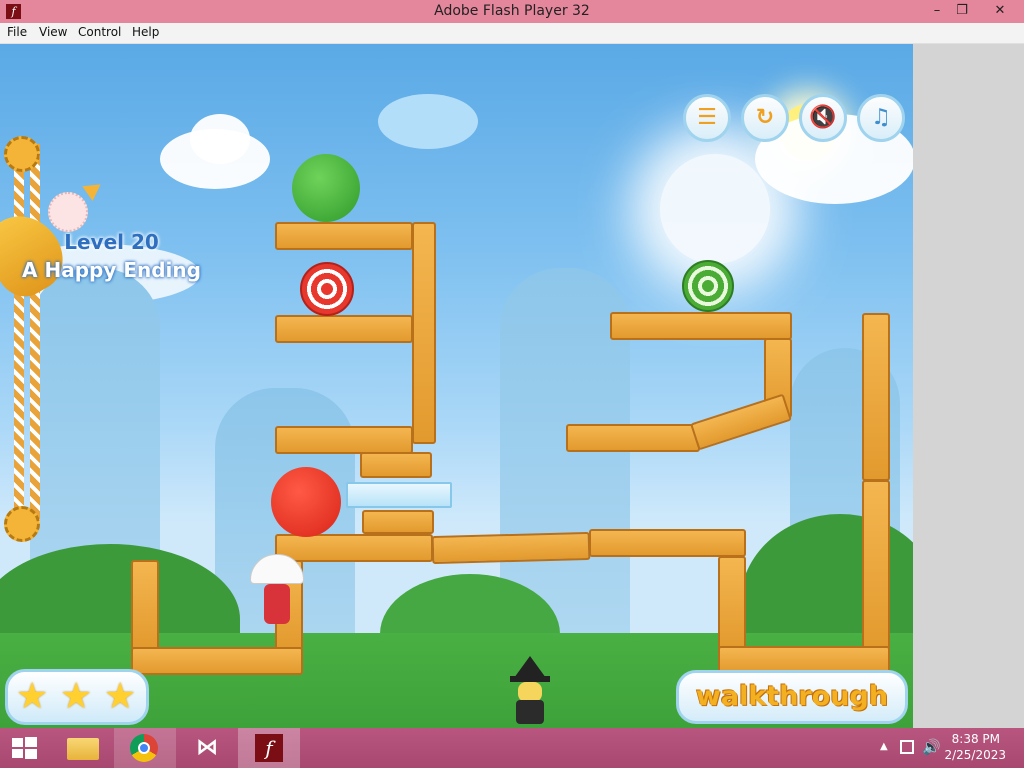  What do you see at coordinates (207, 748) in the screenshot?
I see `visual-studio-icon: ⋈` at bounding box center [207, 748].